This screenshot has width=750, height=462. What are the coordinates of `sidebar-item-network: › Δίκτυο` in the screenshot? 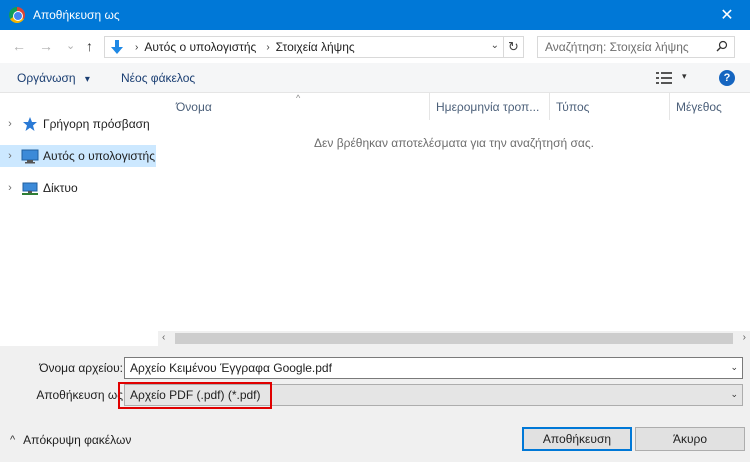 It's located at (78, 188).